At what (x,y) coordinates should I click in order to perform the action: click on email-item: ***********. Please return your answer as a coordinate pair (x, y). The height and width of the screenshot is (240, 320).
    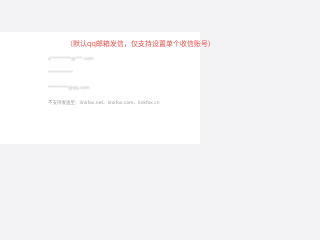
    Looking at the image, I should click on (60, 73).